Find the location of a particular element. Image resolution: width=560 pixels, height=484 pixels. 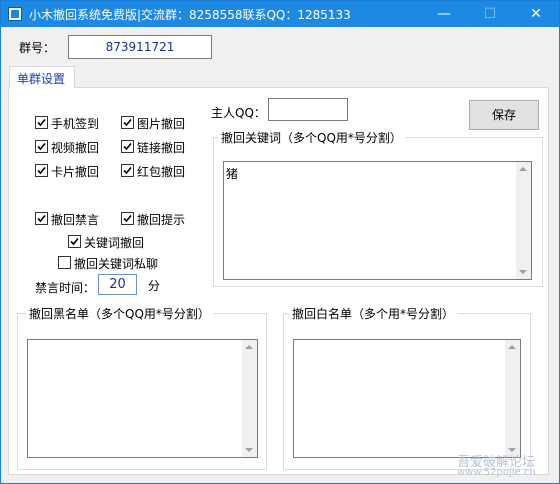

group-number-value: 873911721 is located at coordinates (140, 47).